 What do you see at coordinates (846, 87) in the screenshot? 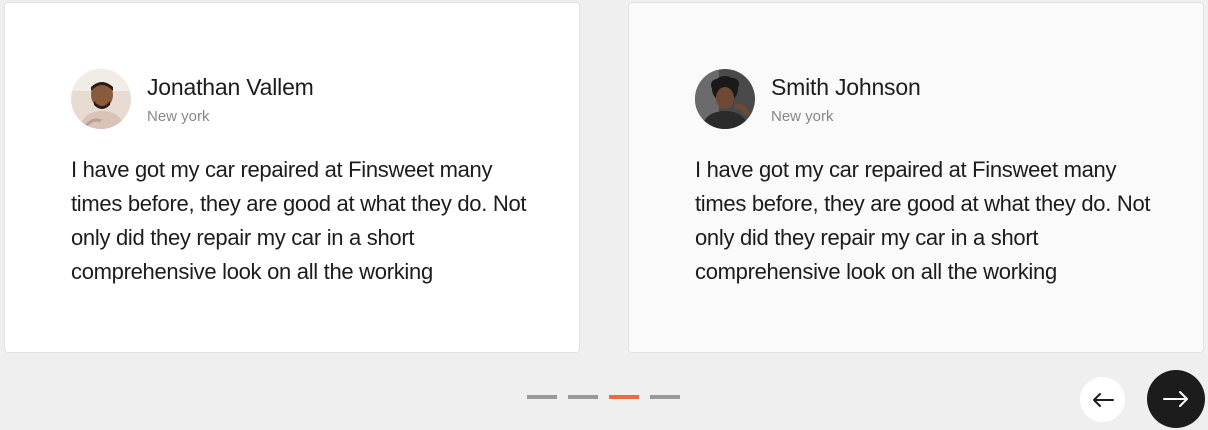
I see `testimonial-name: Smith Johnson` at bounding box center [846, 87].